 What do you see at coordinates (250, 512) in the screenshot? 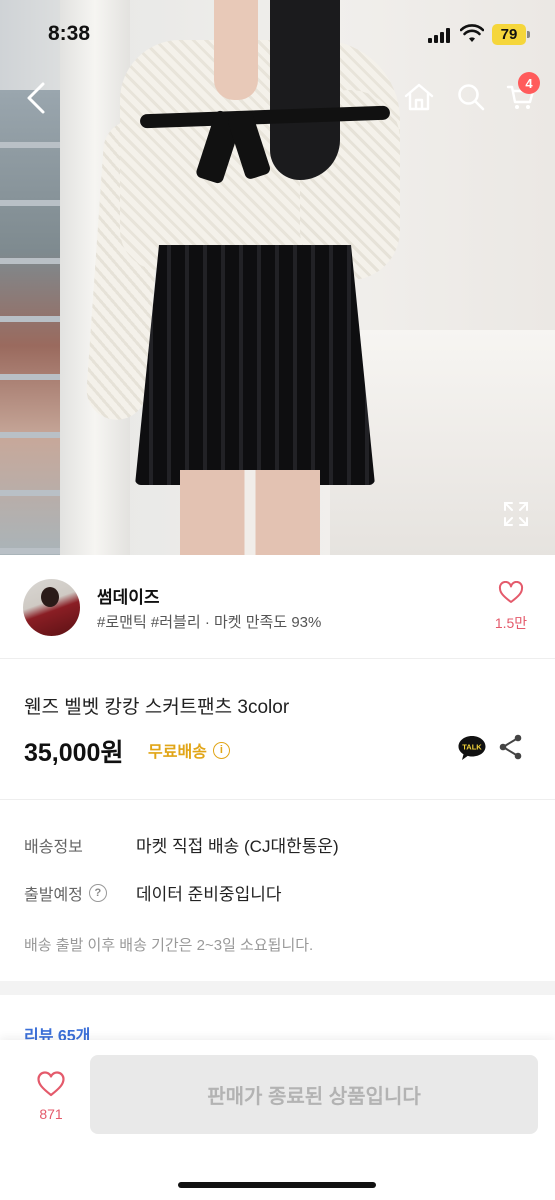
I see `photo-legs` at bounding box center [250, 512].